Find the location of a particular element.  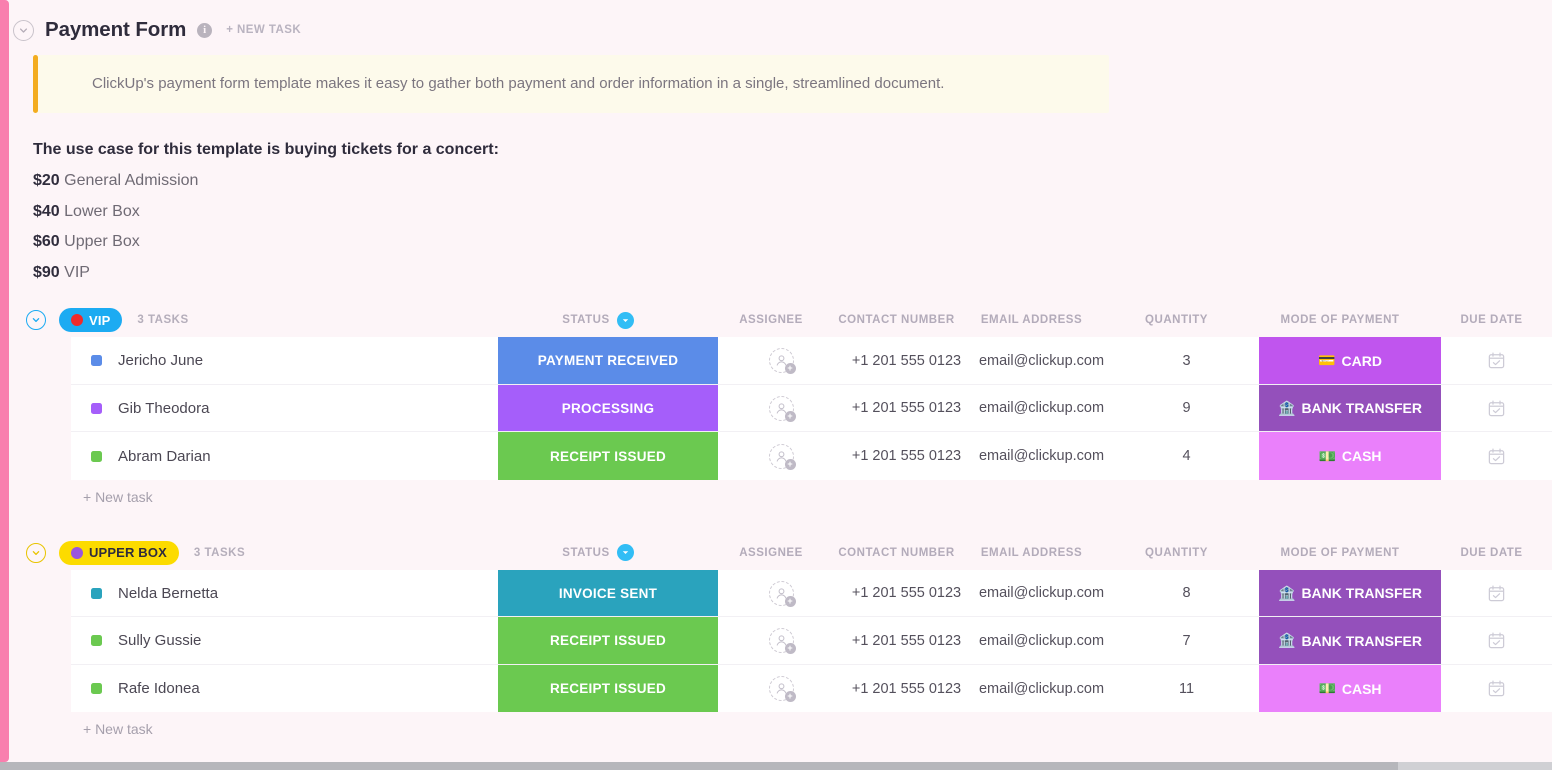

status-badge: PROCESSING is located at coordinates (608, 408).